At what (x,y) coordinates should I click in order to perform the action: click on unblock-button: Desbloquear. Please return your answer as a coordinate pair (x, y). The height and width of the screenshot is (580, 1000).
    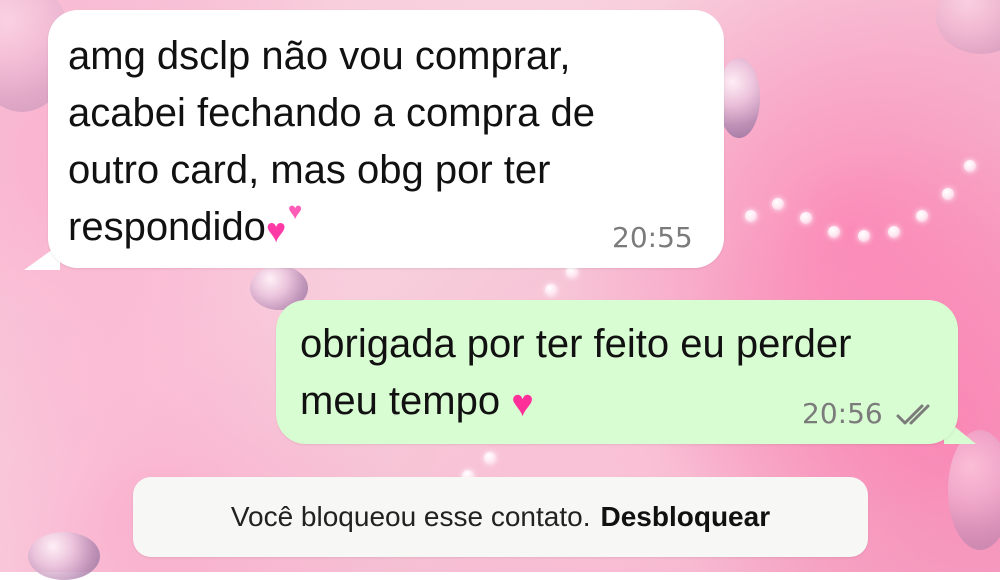
    Looking at the image, I should click on (686, 517).